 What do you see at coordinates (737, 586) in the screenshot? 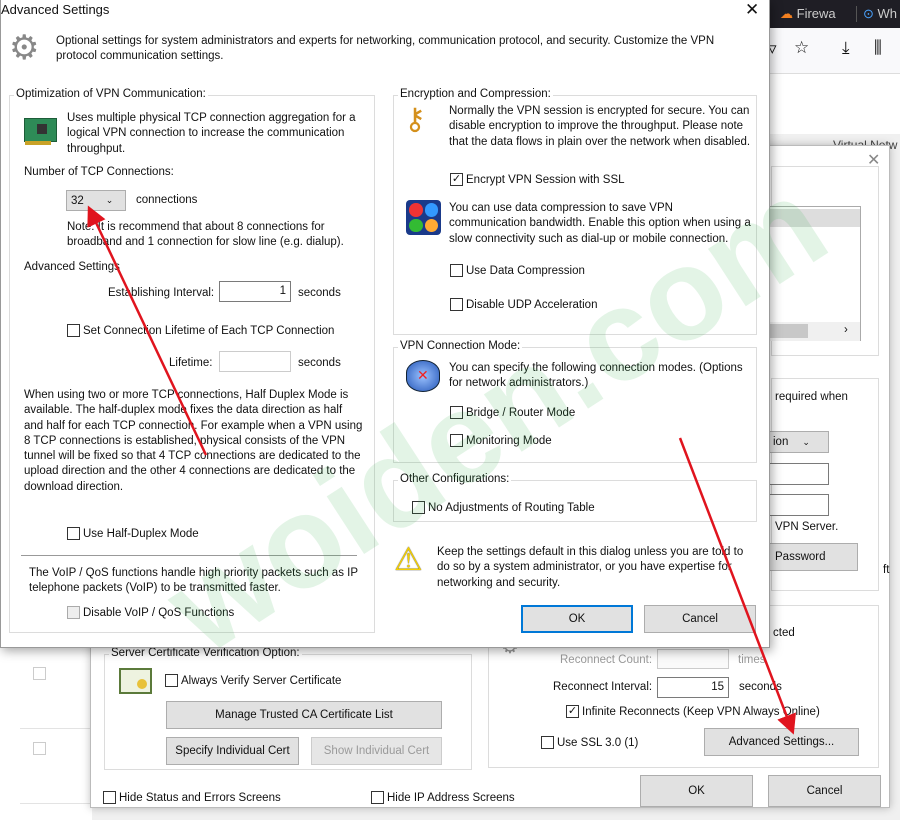
I see `arrow-to-advanced-button` at bounding box center [737, 586].